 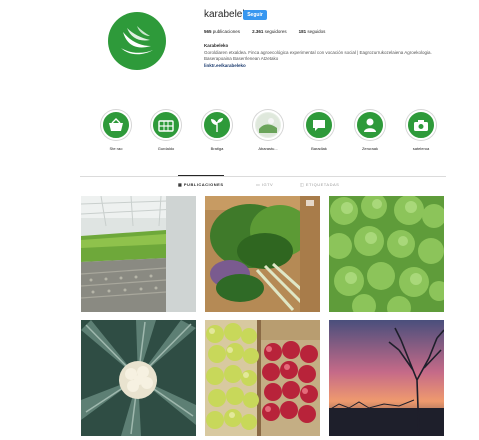 What do you see at coordinates (203, 184) in the screenshot?
I see `tab-posts-label: PUBLICACIONES` at bounding box center [203, 184].